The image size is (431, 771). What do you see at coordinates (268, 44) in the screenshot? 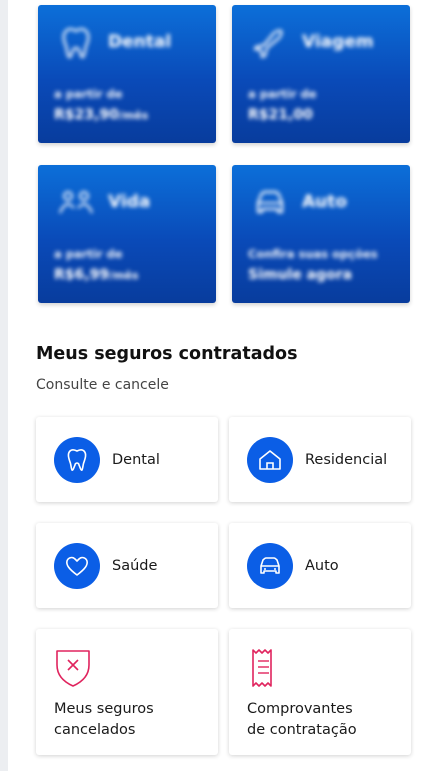
I see `airplane-icon` at bounding box center [268, 44].